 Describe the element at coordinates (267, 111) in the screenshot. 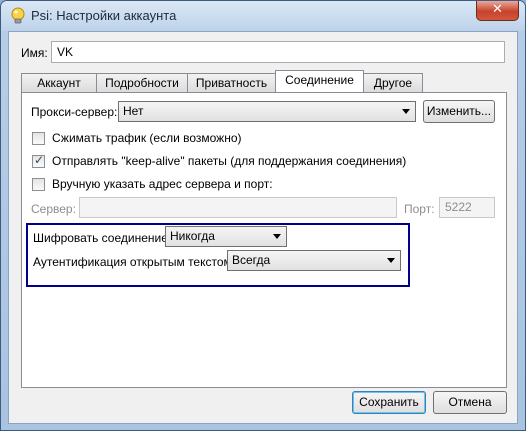

I see `proxy-select: Нет` at that location.